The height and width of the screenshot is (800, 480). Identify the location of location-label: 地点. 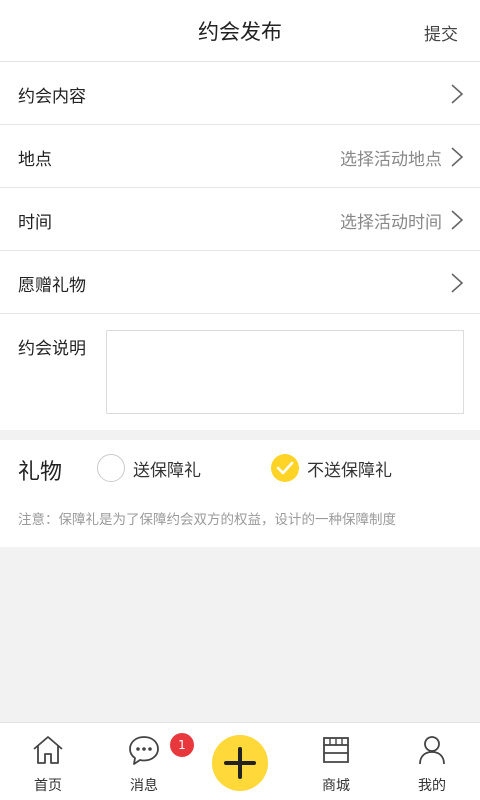
(35, 160).